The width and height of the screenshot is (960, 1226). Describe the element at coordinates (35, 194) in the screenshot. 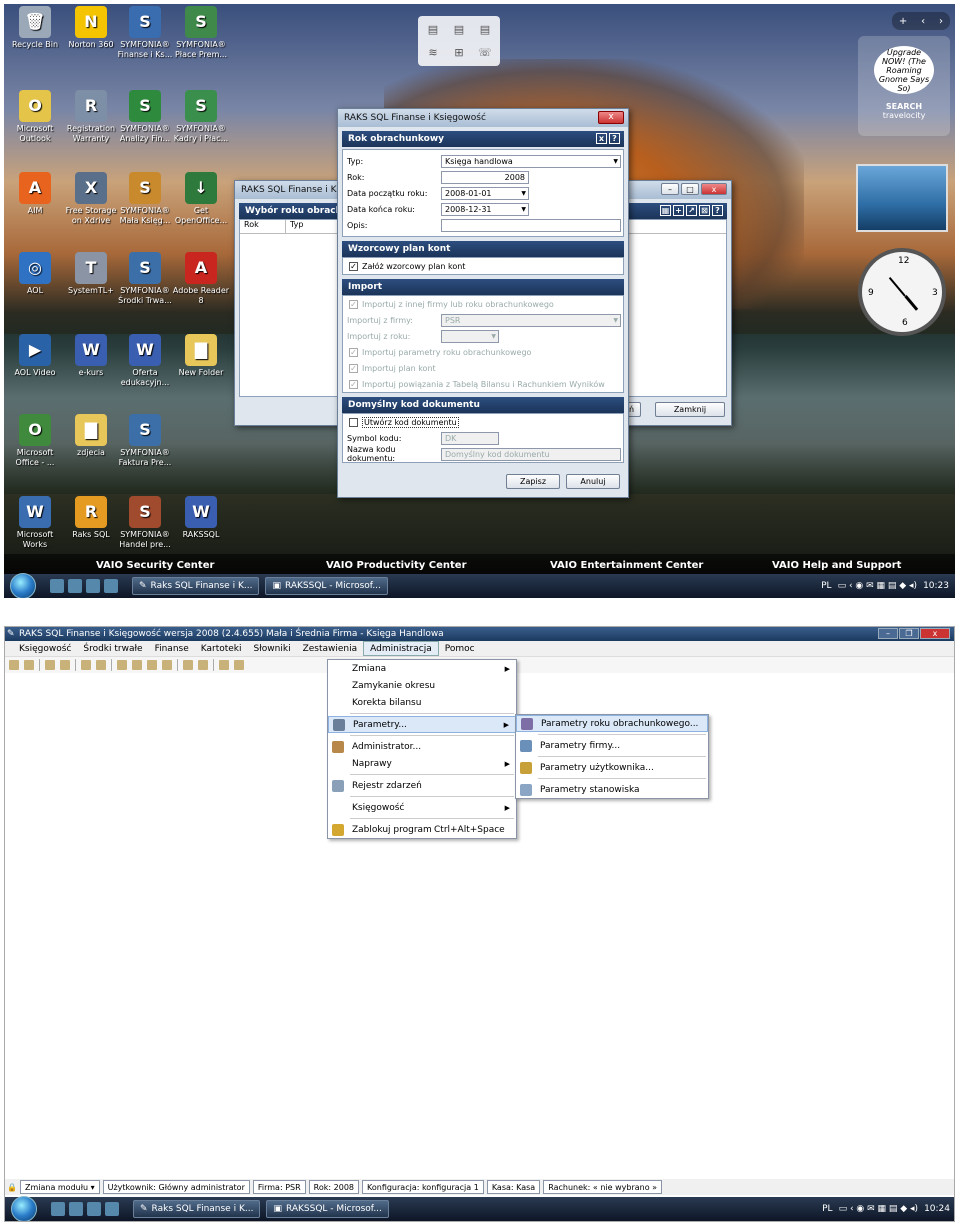

I see `desktop-icon: A AIM` at that location.